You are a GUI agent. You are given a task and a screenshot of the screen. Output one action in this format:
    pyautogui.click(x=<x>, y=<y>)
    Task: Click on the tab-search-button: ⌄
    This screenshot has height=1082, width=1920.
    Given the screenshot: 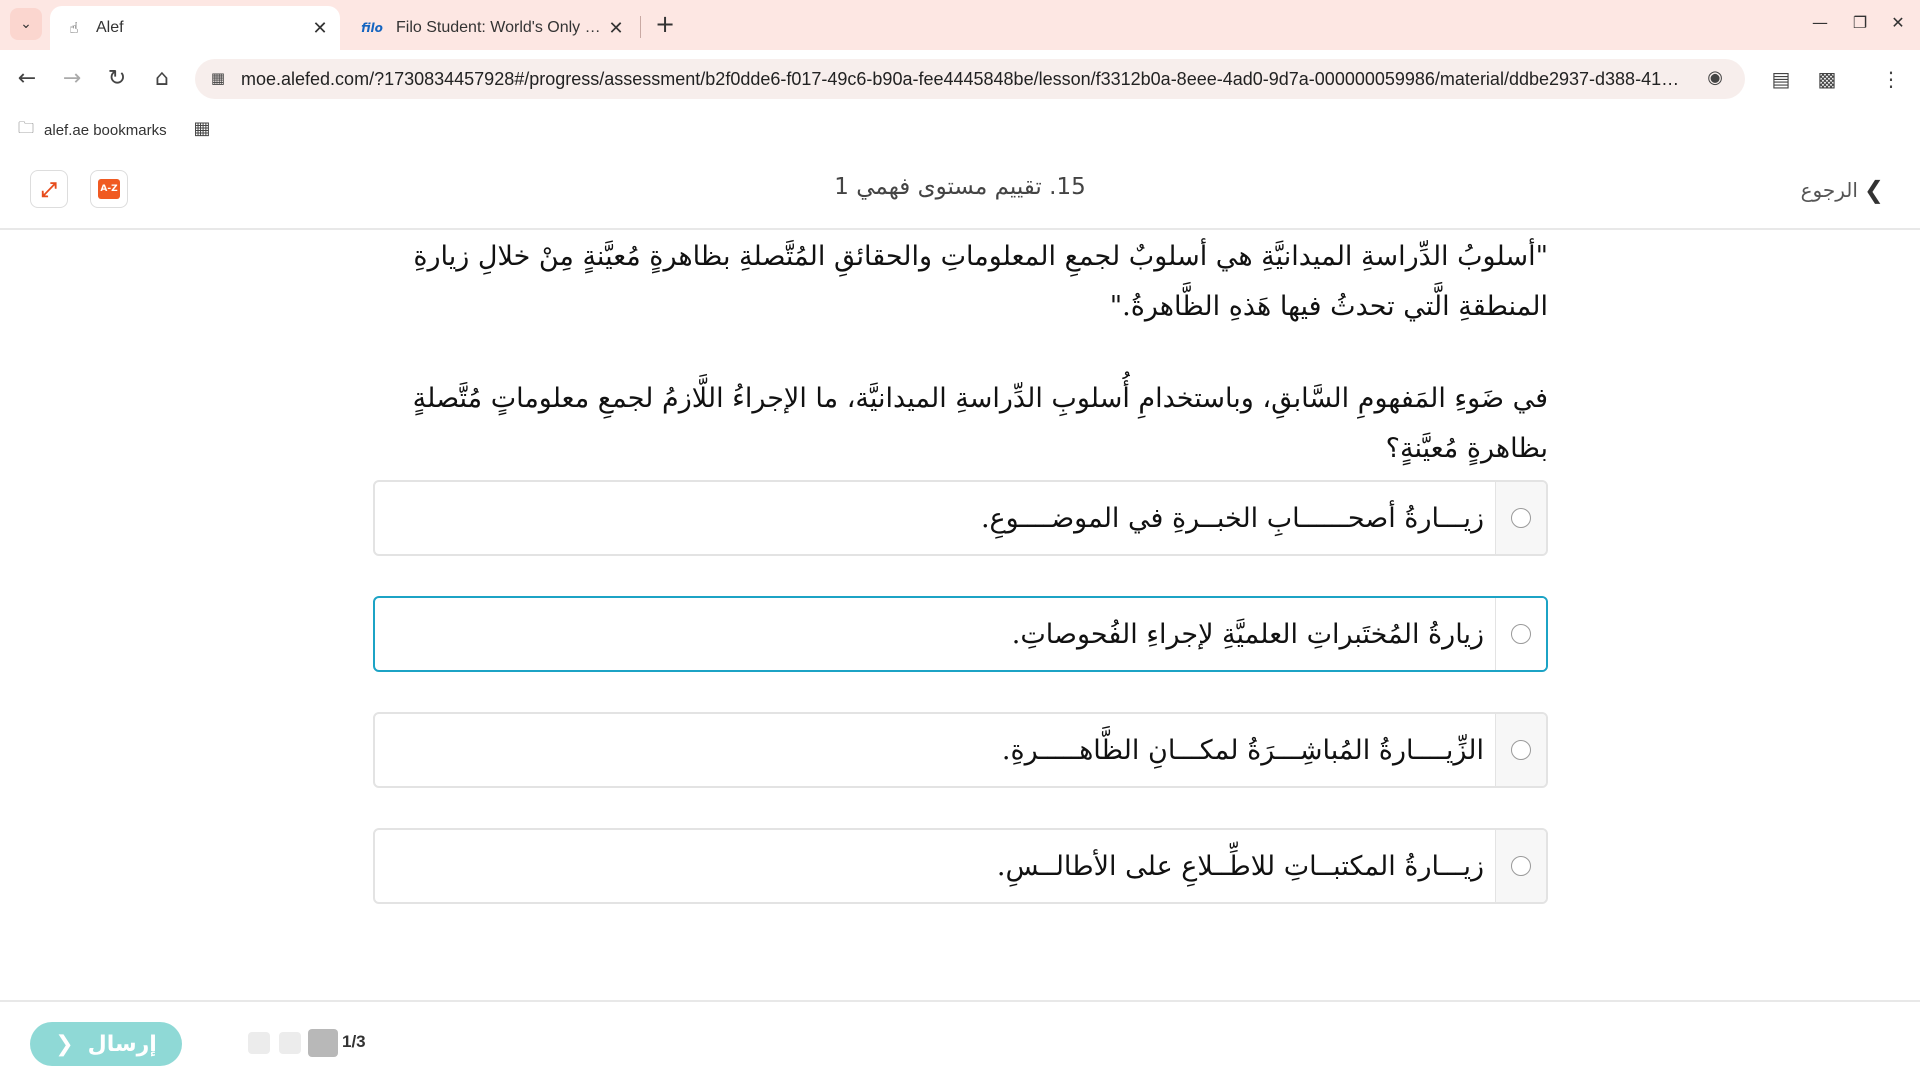 What is the action you would take?
    pyautogui.click(x=26, y=24)
    